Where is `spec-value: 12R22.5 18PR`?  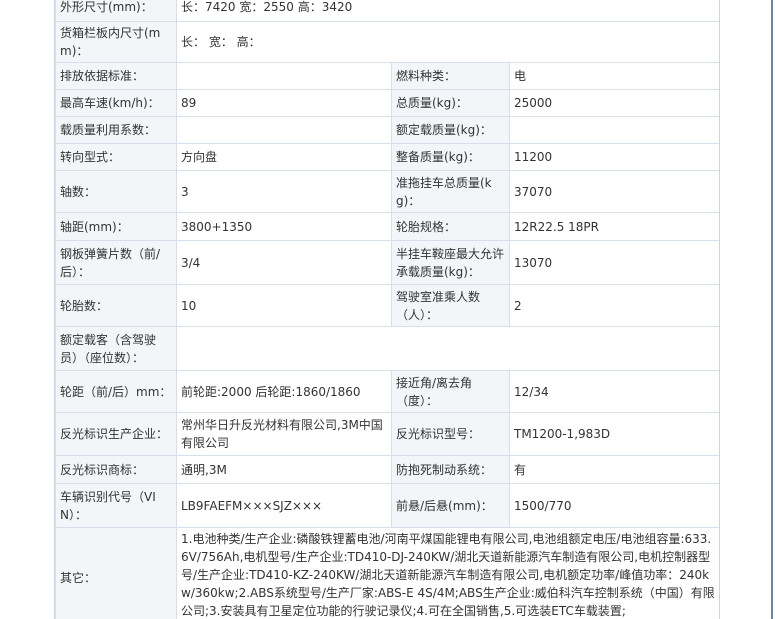
spec-value: 12R22.5 18PR is located at coordinates (613, 226).